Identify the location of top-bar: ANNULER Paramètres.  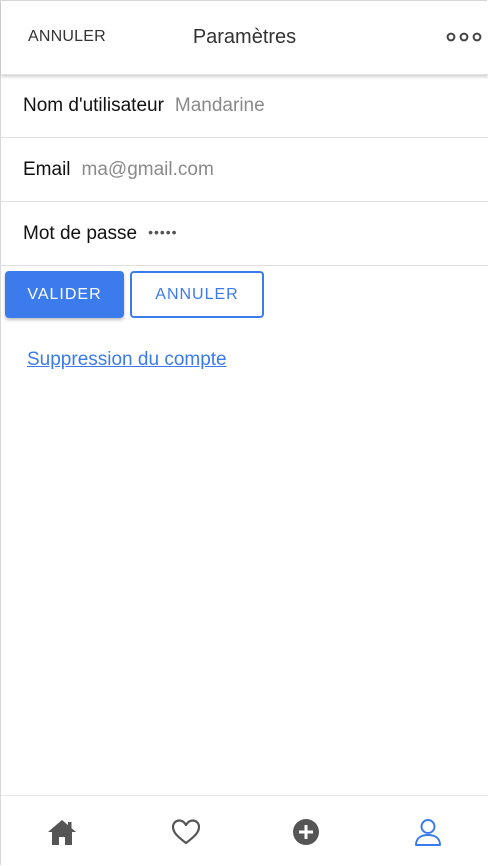
(244, 38).